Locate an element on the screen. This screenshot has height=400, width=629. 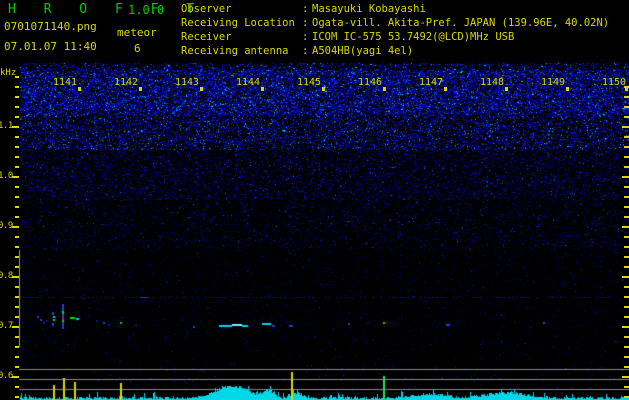
time-tick-label: 1149 is located at coordinates (553, 82).